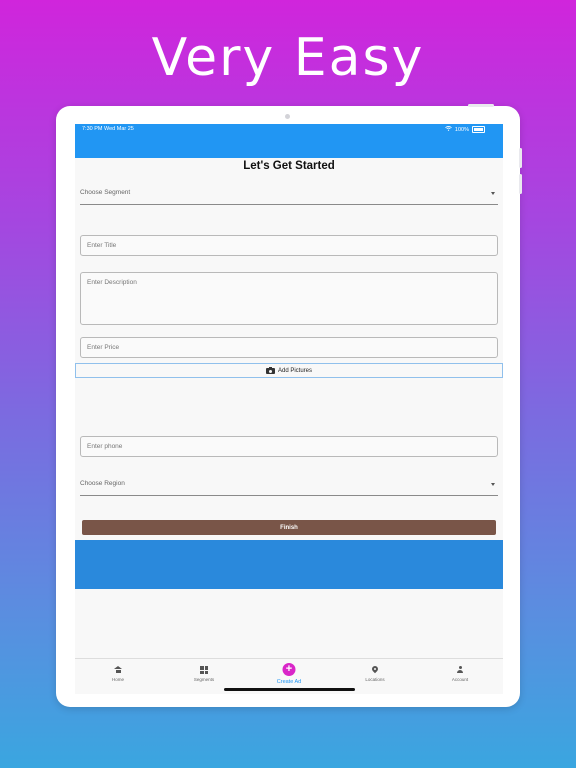 The width and height of the screenshot is (576, 768). I want to click on headline: Very Easy, so click(288, 58).